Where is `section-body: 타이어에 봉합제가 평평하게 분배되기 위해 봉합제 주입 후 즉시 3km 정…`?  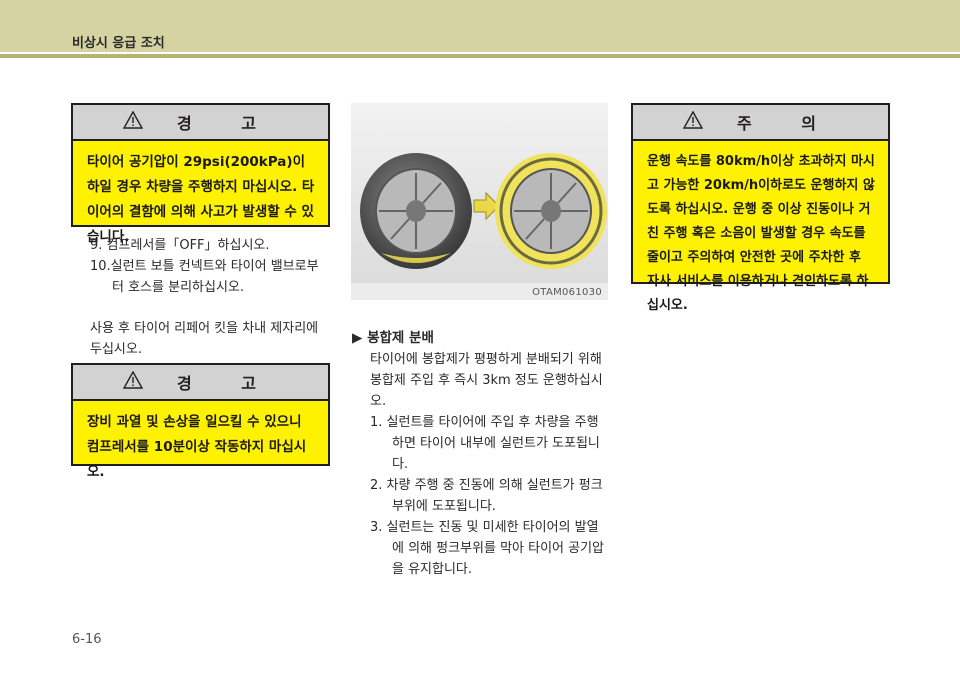 section-body: 타이어에 봉합제가 평평하게 분배되기 위해 봉합제 주입 후 즉시 3km 정… is located at coordinates (490, 464).